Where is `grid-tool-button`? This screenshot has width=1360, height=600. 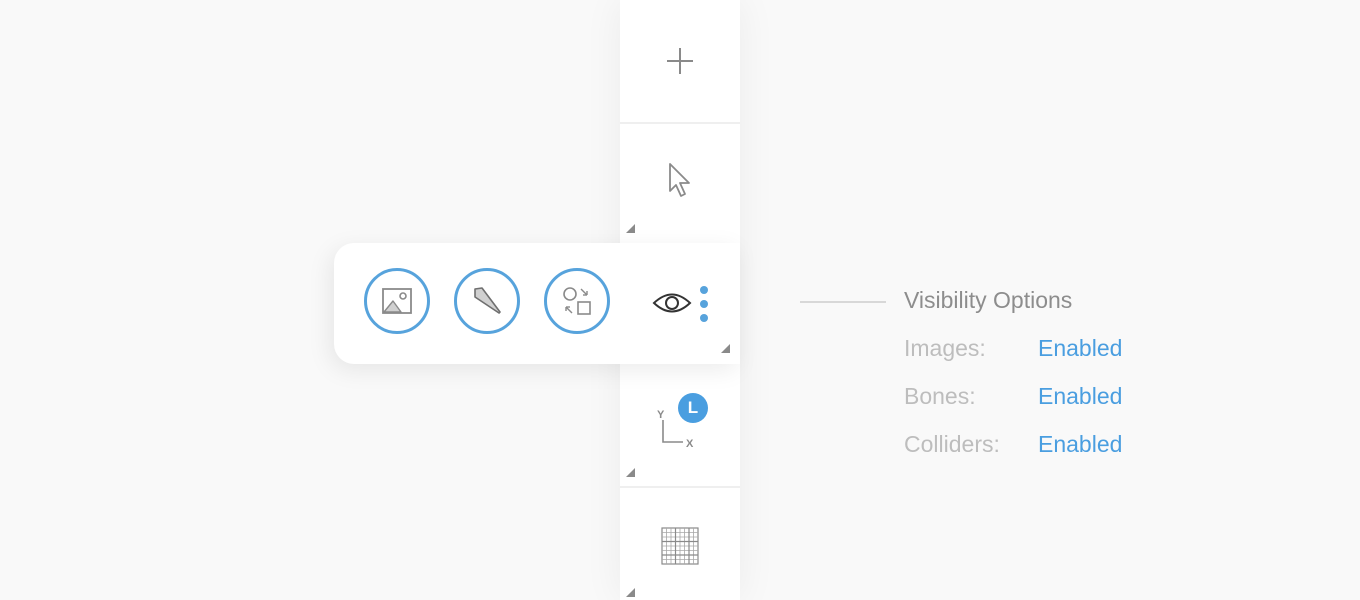 grid-tool-button is located at coordinates (680, 544).